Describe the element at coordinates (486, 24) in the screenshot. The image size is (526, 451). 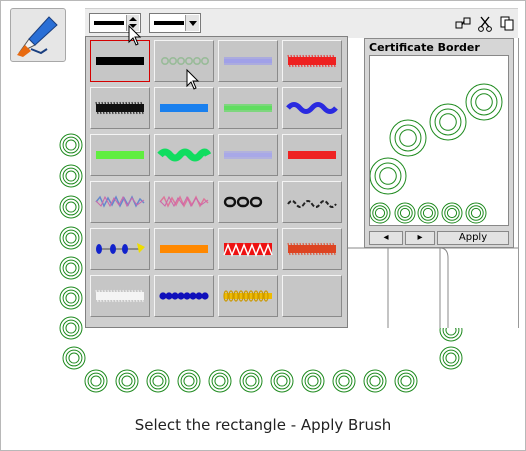
I see `cut-icon` at that location.